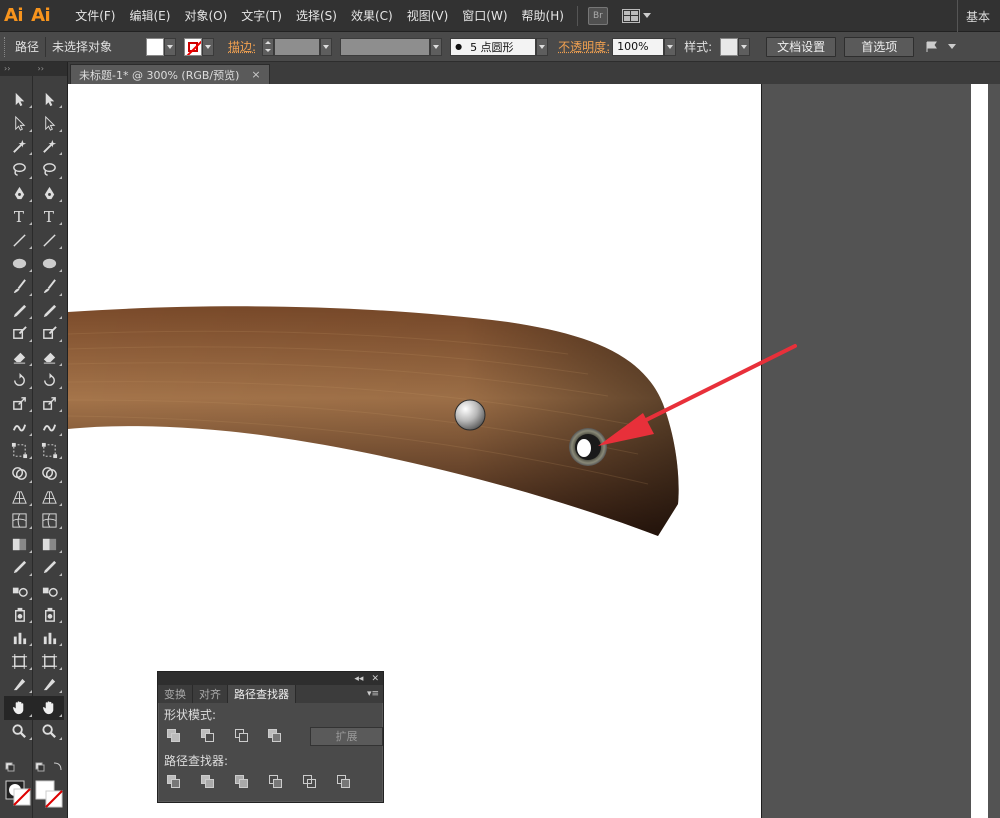 Image resolution: width=1000 pixels, height=818 pixels. Describe the element at coordinates (49, 310) in the screenshot. I see `pencil-tool-alt` at that location.